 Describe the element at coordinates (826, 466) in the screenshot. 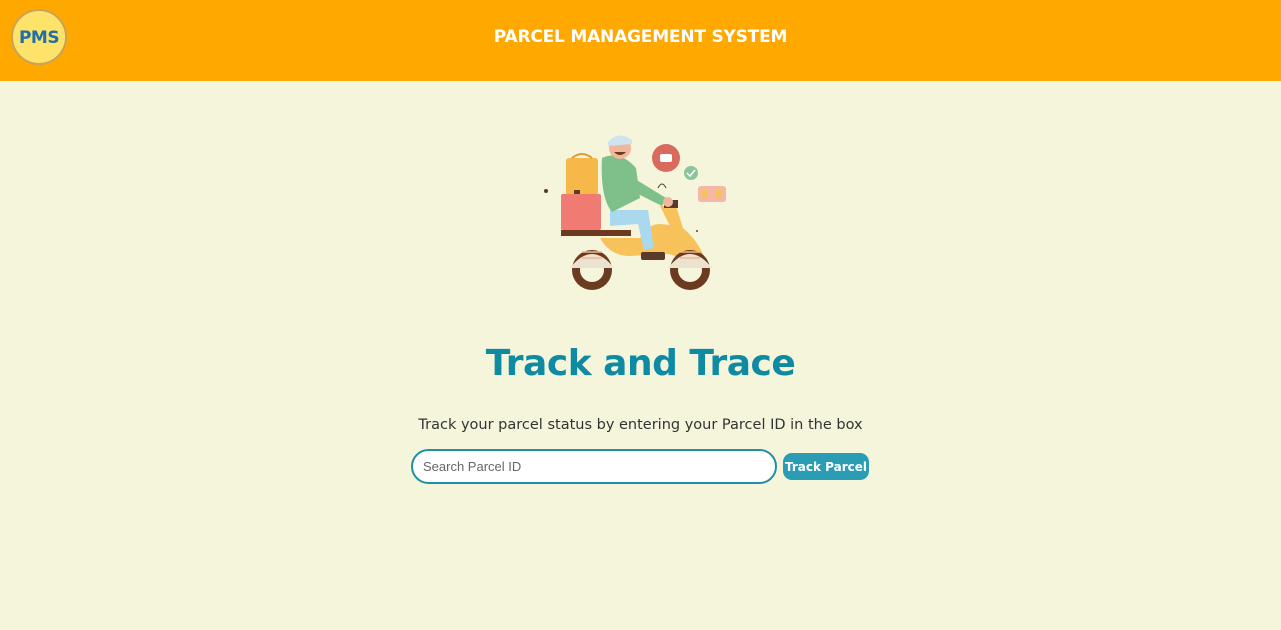

I see `track-parcel-button: Track Parcel` at that location.